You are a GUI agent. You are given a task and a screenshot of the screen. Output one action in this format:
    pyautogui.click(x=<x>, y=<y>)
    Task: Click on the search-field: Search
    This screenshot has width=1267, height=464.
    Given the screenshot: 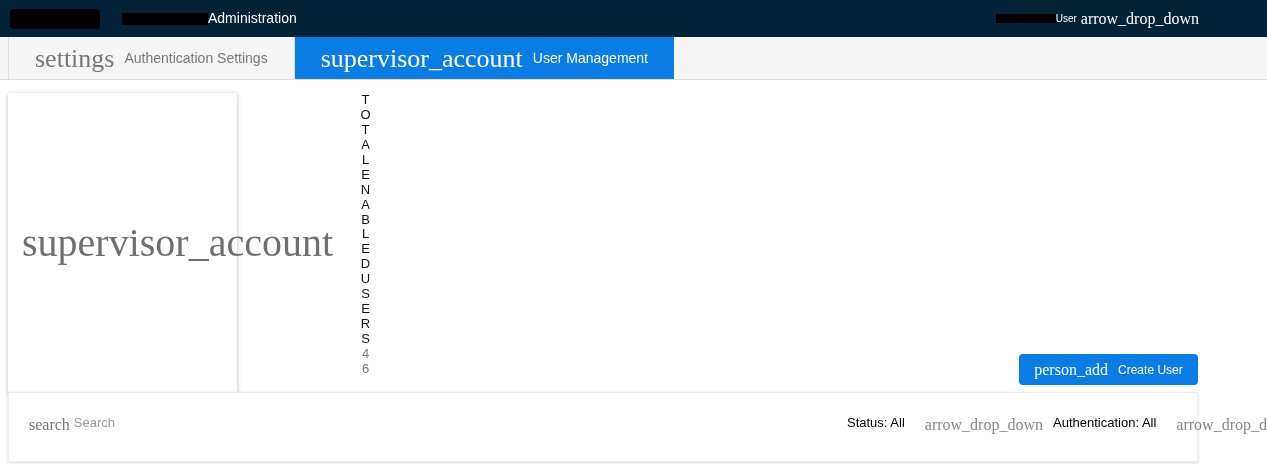 What is the action you would take?
    pyautogui.click(x=173, y=423)
    